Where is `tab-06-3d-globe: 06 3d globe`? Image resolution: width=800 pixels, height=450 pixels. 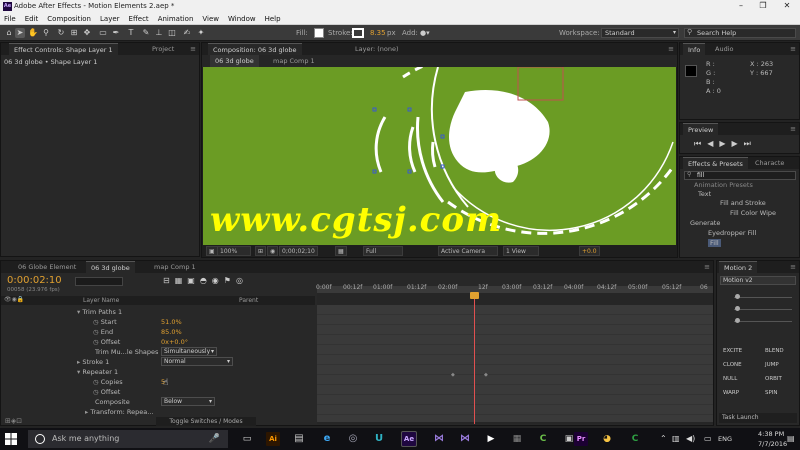 tab-06-3d-globe: 06 3d globe is located at coordinates (110, 267).